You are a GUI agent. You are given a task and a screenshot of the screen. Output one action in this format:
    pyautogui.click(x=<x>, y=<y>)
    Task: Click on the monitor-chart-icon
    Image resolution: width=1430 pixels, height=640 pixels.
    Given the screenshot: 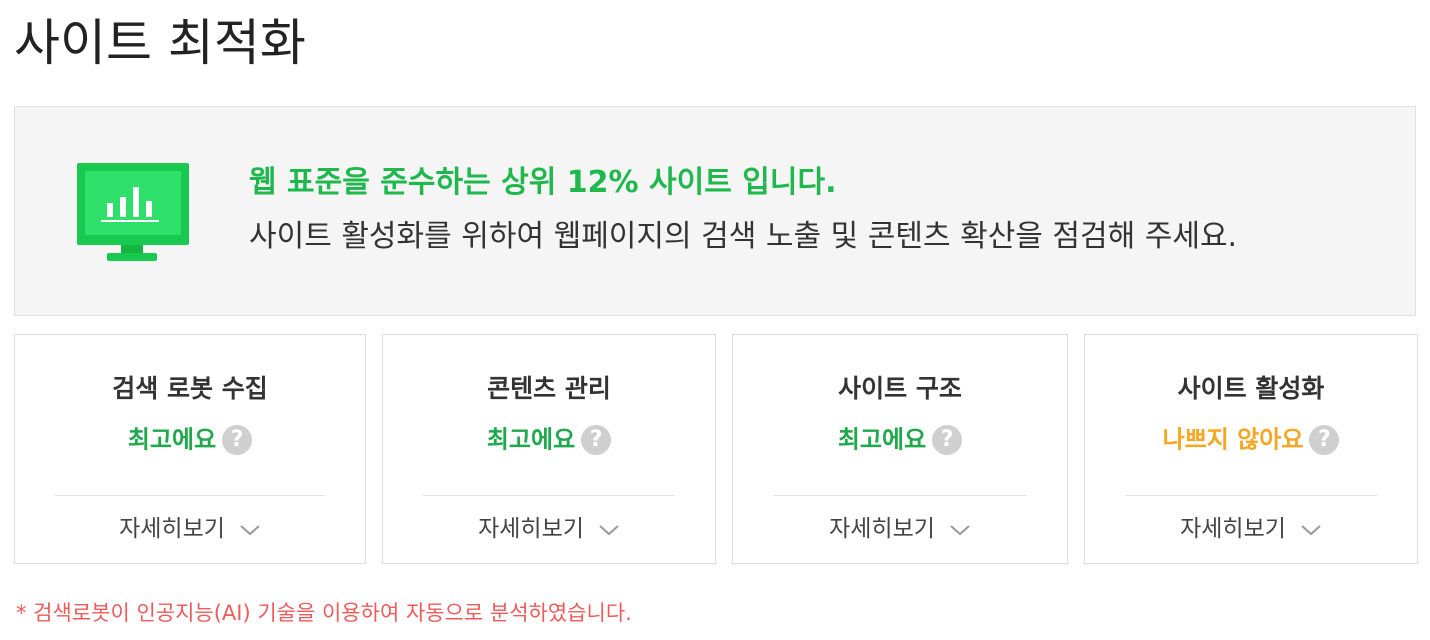 What is the action you would take?
    pyautogui.click(x=133, y=212)
    